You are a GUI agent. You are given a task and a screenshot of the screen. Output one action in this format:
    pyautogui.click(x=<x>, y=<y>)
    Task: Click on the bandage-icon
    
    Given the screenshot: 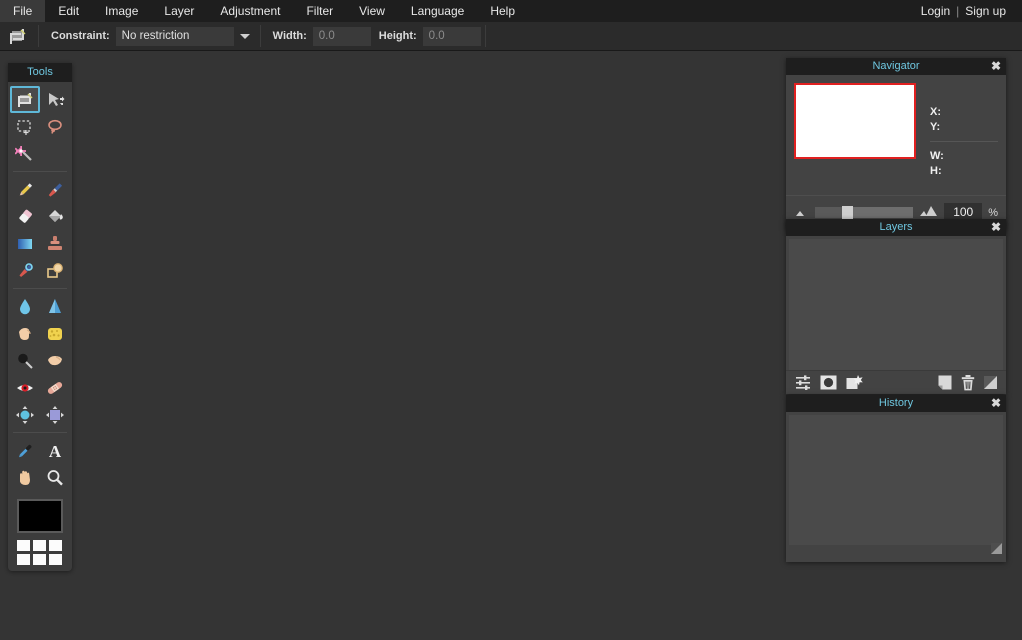 What is the action you would take?
    pyautogui.click(x=55, y=387)
    